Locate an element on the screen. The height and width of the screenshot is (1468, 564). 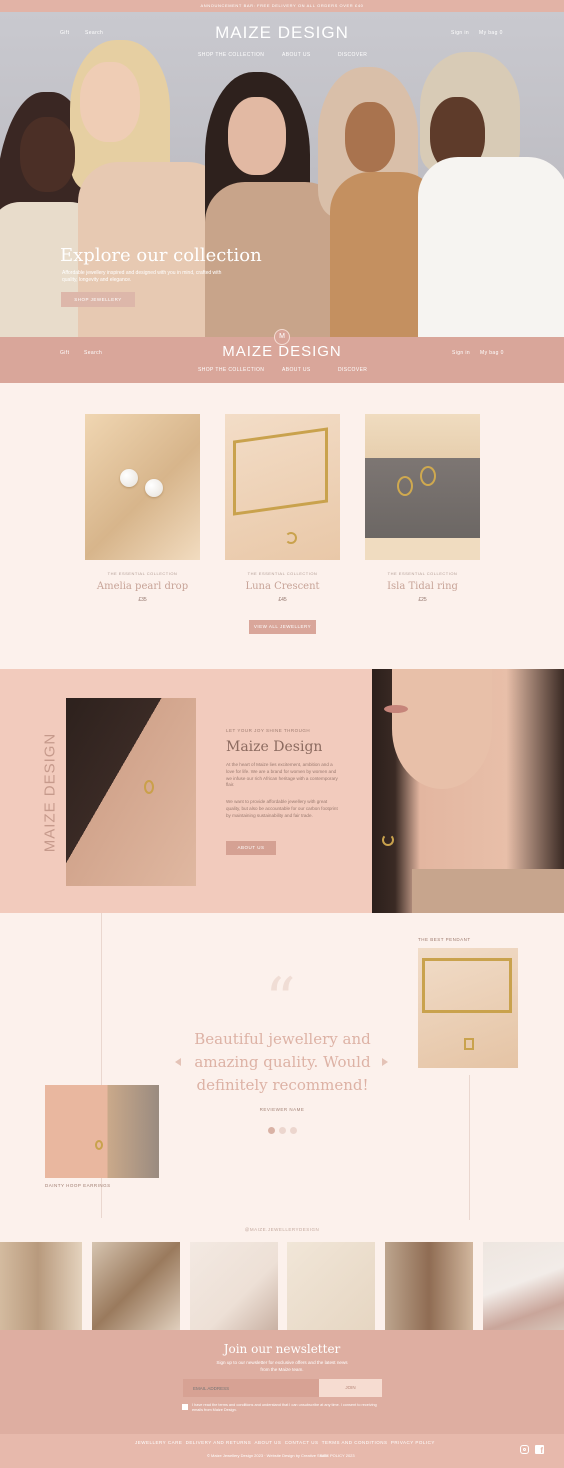
best-pendant-image is located at coordinates (468, 1008).